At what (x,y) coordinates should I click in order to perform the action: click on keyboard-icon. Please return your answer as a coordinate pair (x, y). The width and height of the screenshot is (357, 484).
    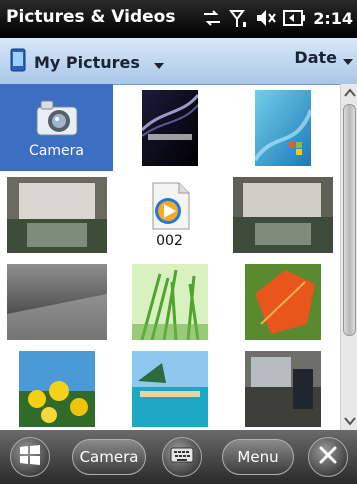
    Looking at the image, I should click on (182, 457).